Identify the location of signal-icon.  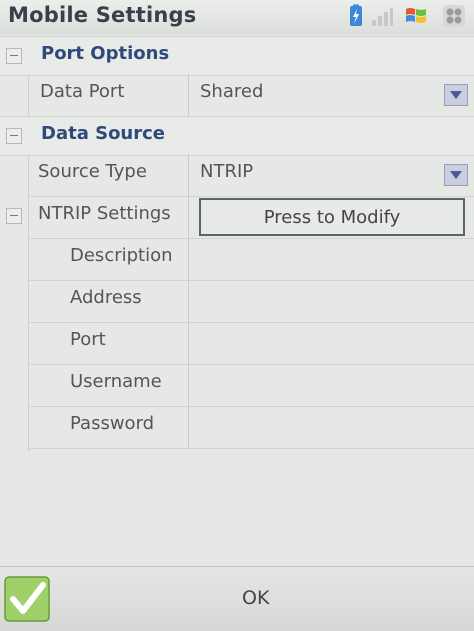
(382, 16).